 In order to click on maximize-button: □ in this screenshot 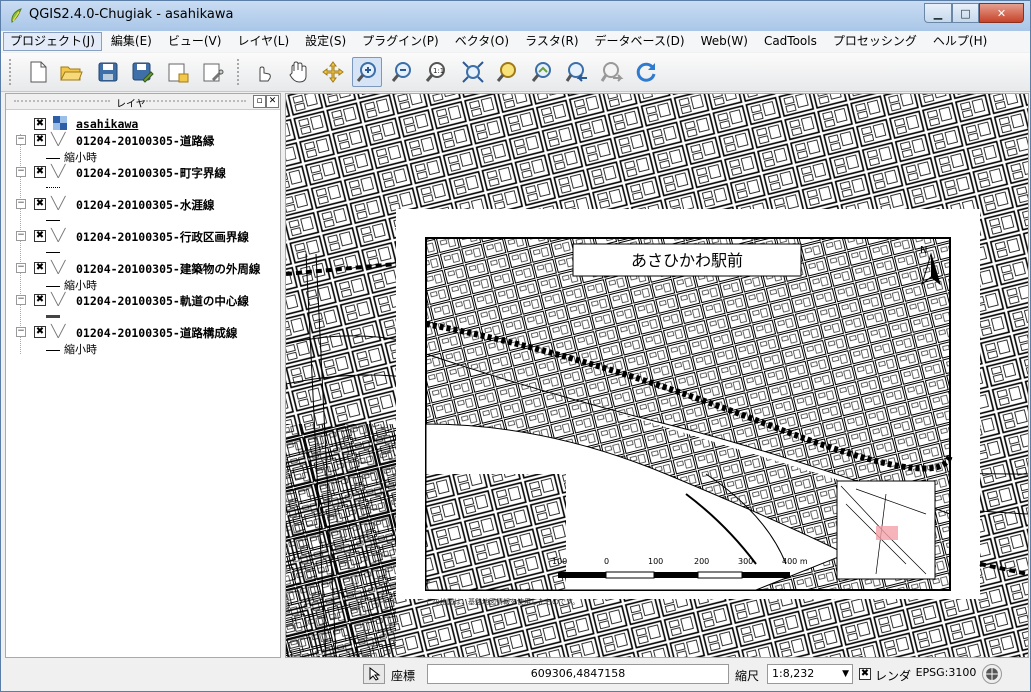, I will do `click(965, 13)`.